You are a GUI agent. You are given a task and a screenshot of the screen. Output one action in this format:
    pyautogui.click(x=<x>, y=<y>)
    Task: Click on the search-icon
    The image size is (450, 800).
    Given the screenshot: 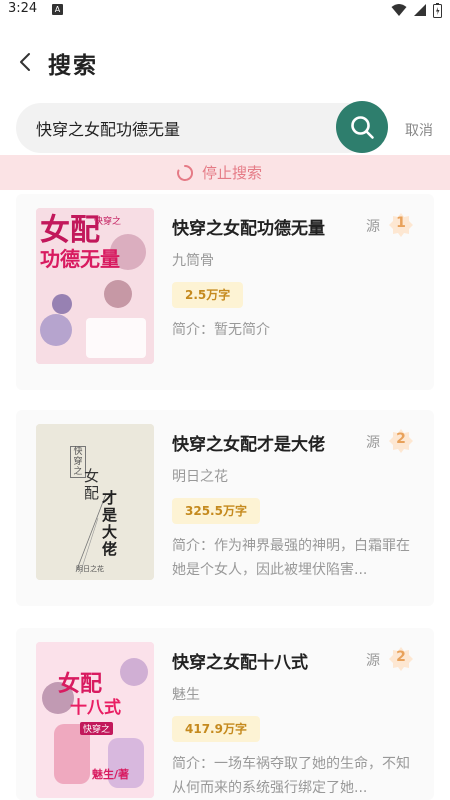 What is the action you would take?
    pyautogui.click(x=362, y=127)
    